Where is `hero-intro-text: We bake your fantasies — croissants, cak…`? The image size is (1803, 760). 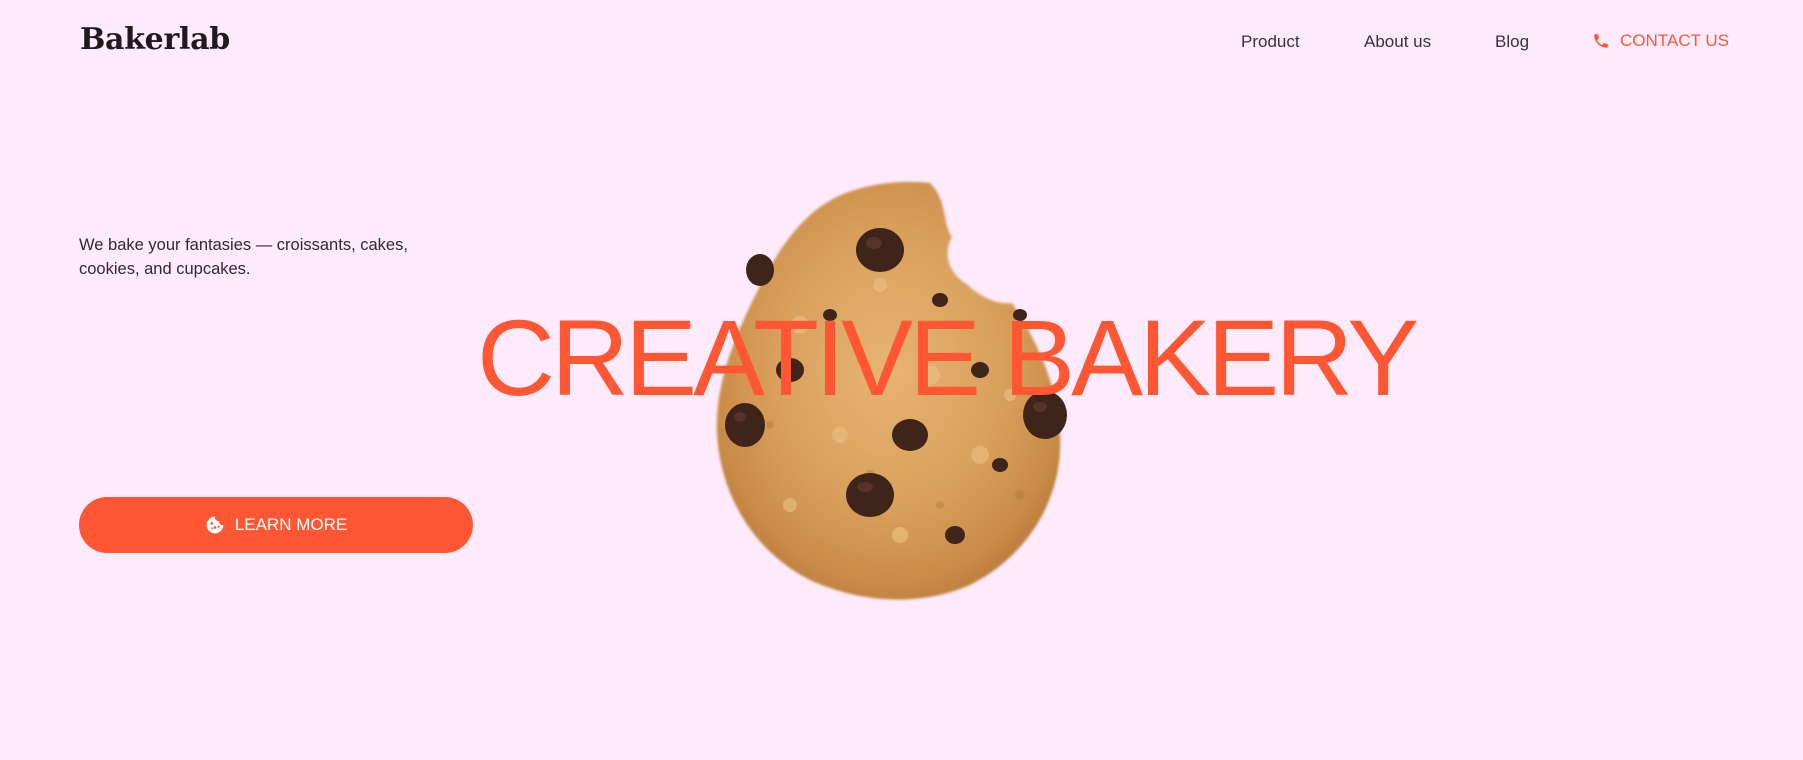
hero-intro-text: We bake your fantasies — croissants, cak… is located at coordinates (243, 257).